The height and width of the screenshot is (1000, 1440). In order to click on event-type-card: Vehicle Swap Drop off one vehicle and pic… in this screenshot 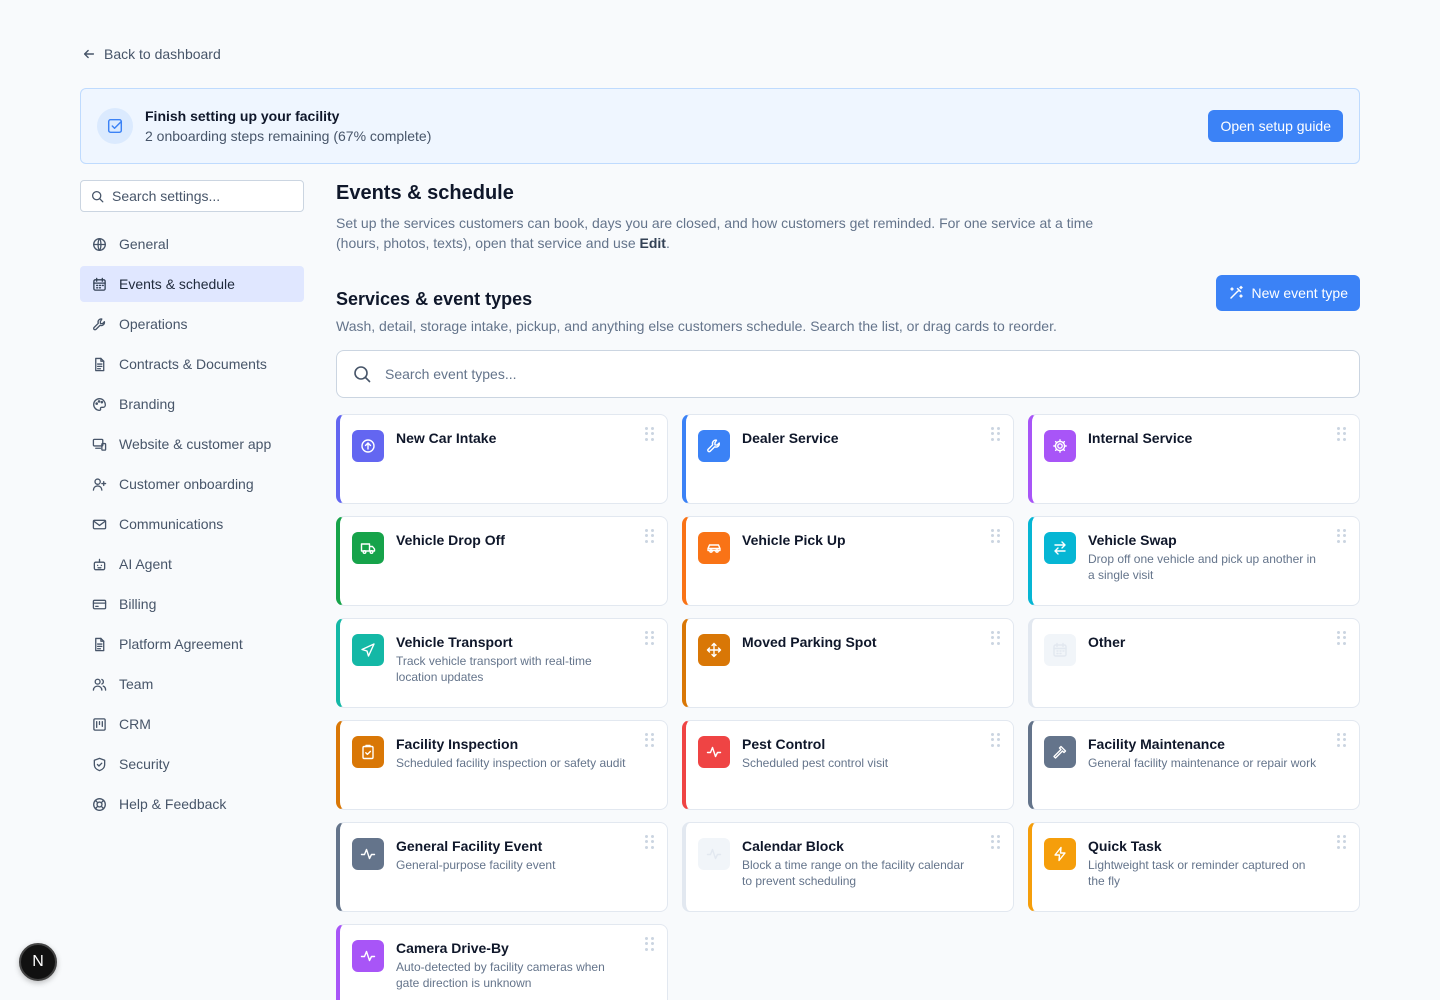, I will do `click(1194, 561)`.